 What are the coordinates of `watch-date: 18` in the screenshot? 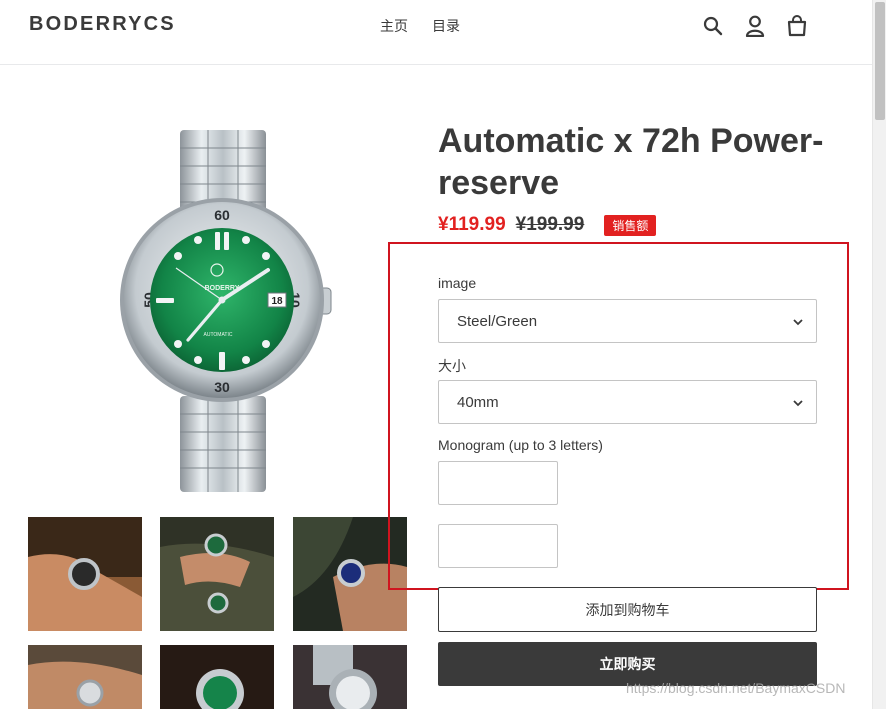 It's located at (277, 301).